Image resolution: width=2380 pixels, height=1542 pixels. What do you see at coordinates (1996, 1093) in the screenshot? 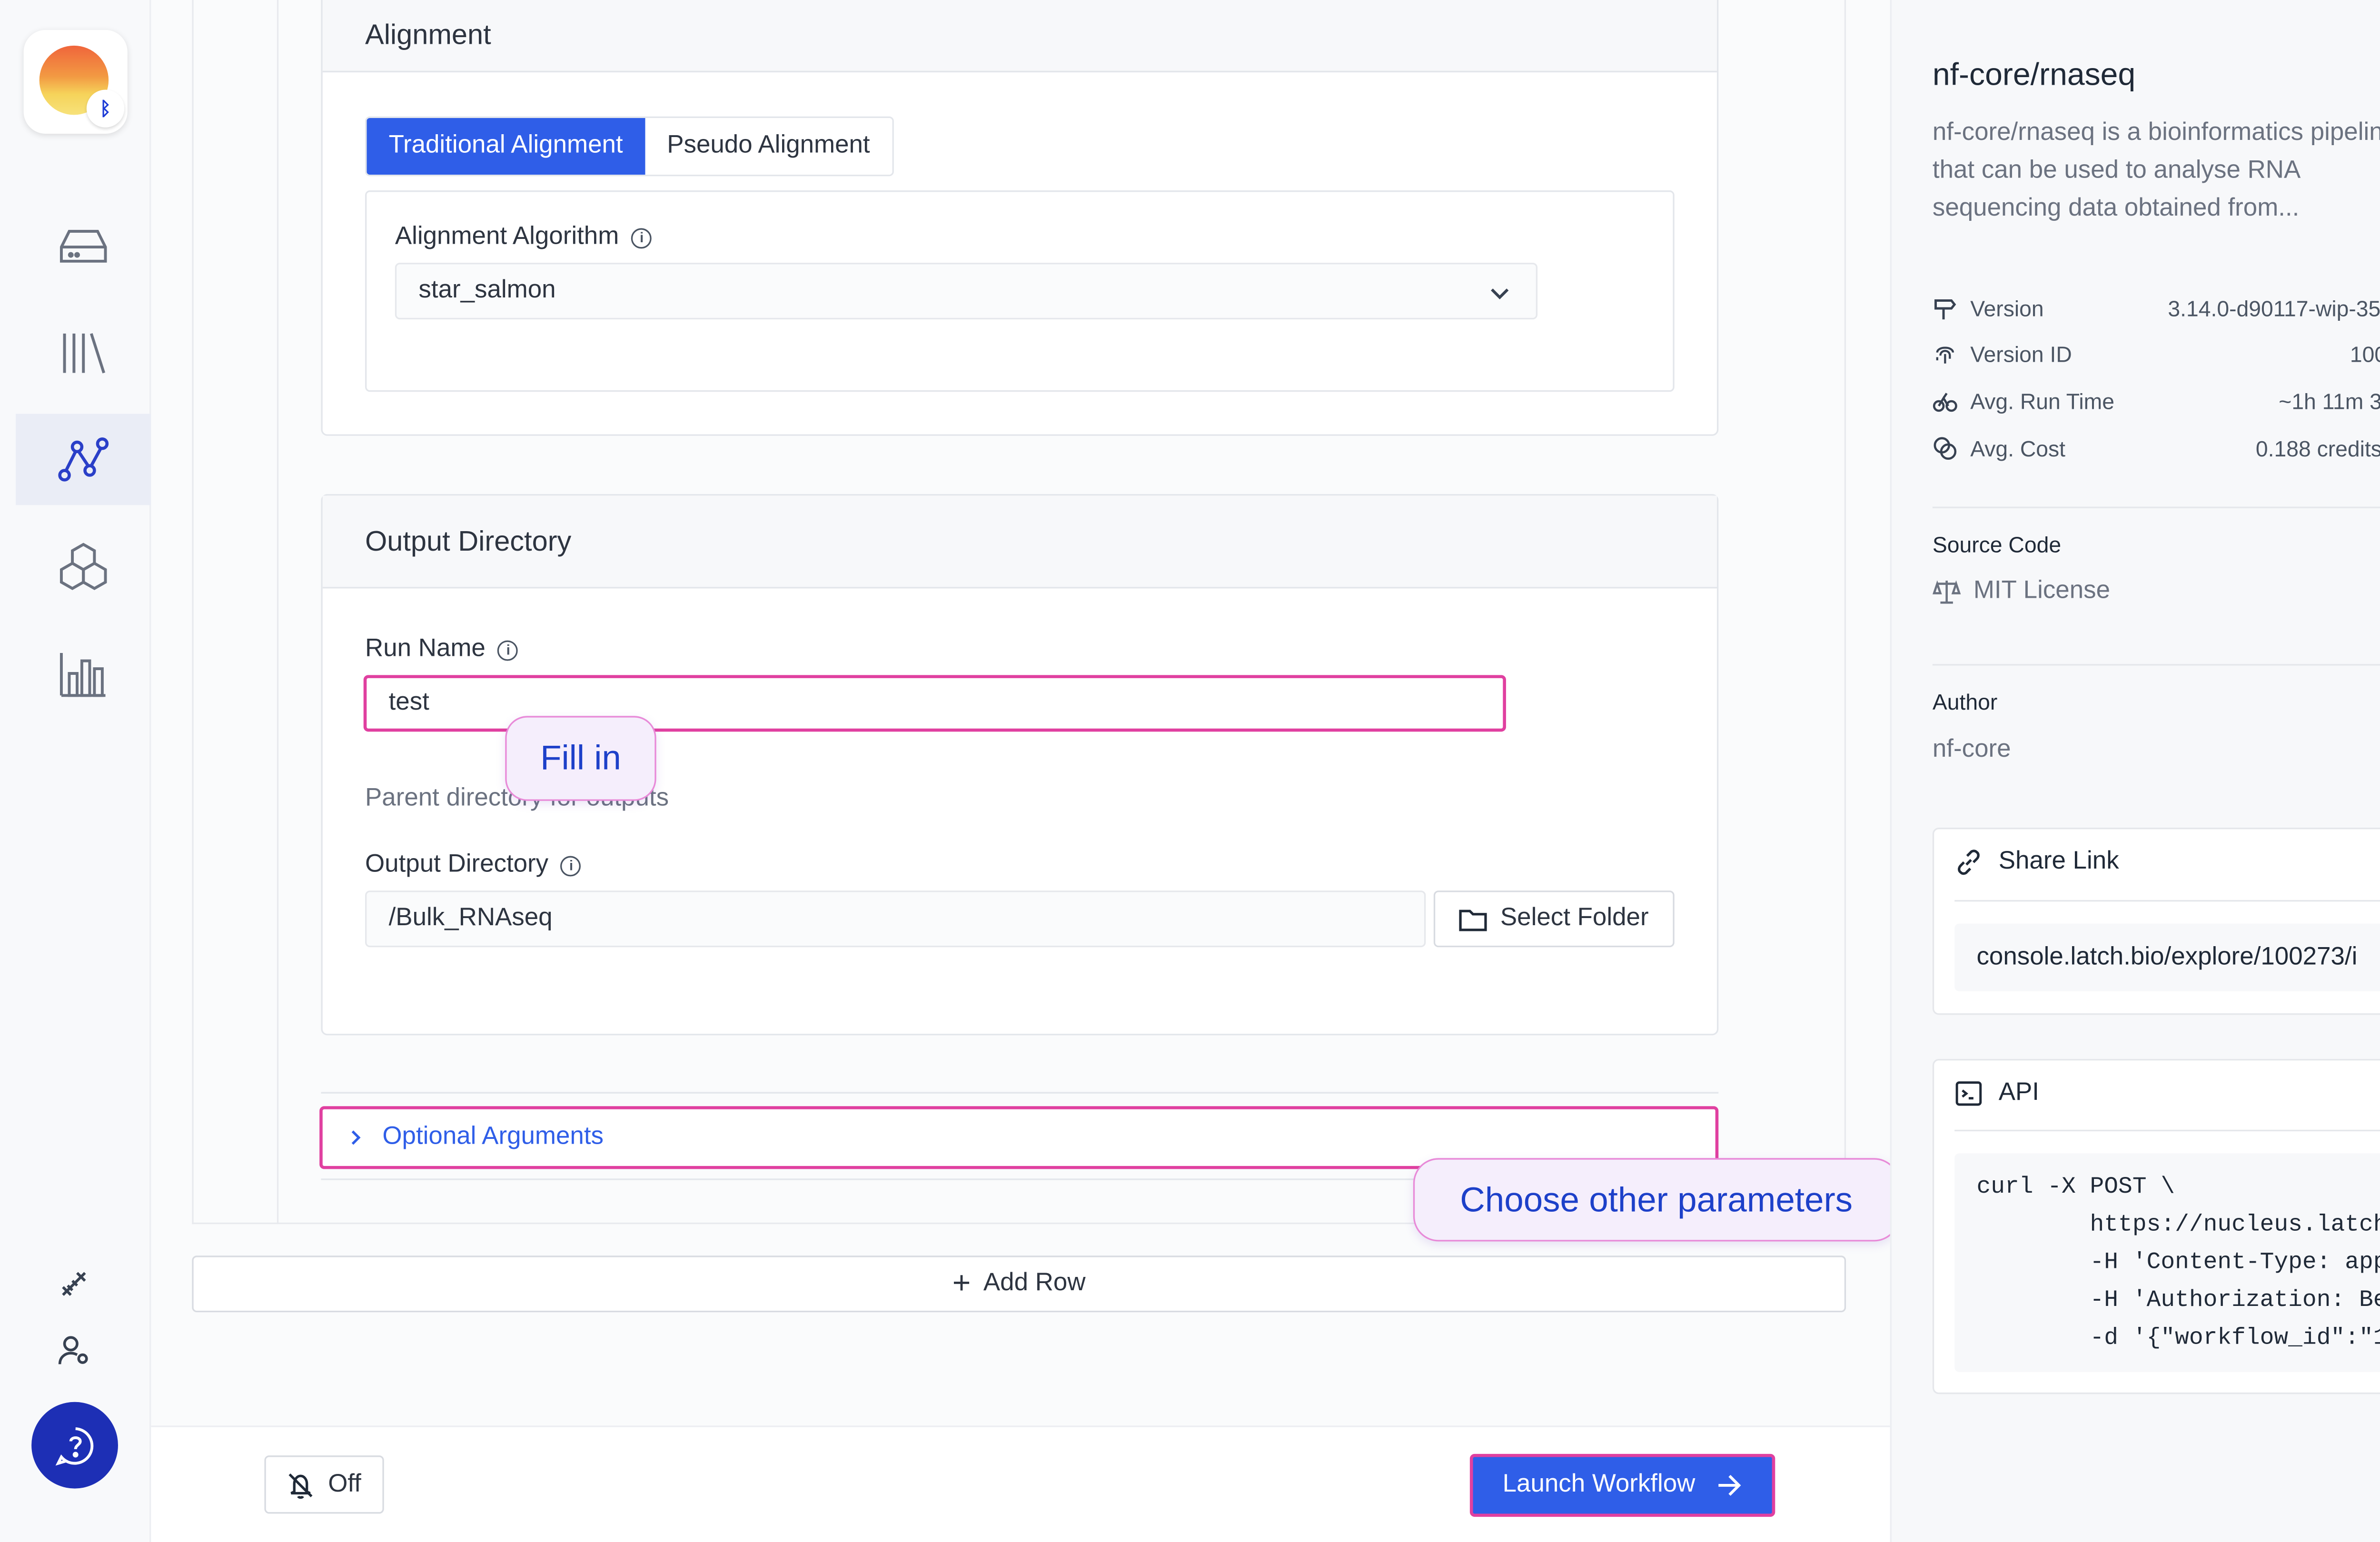
I see `api-header: API` at bounding box center [1996, 1093].